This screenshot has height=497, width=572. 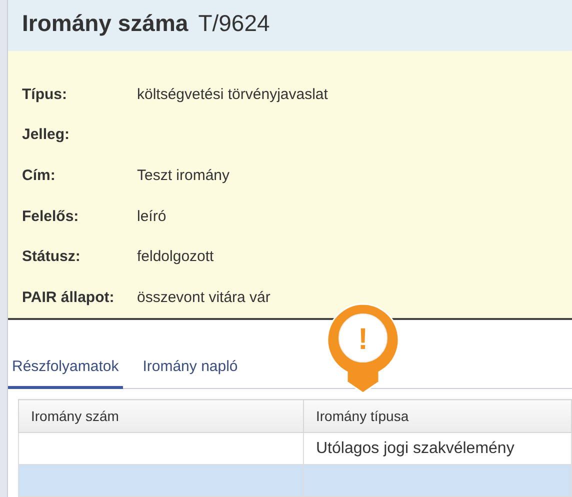 What do you see at coordinates (46, 135) in the screenshot?
I see `field-label: Jelleg:` at bounding box center [46, 135].